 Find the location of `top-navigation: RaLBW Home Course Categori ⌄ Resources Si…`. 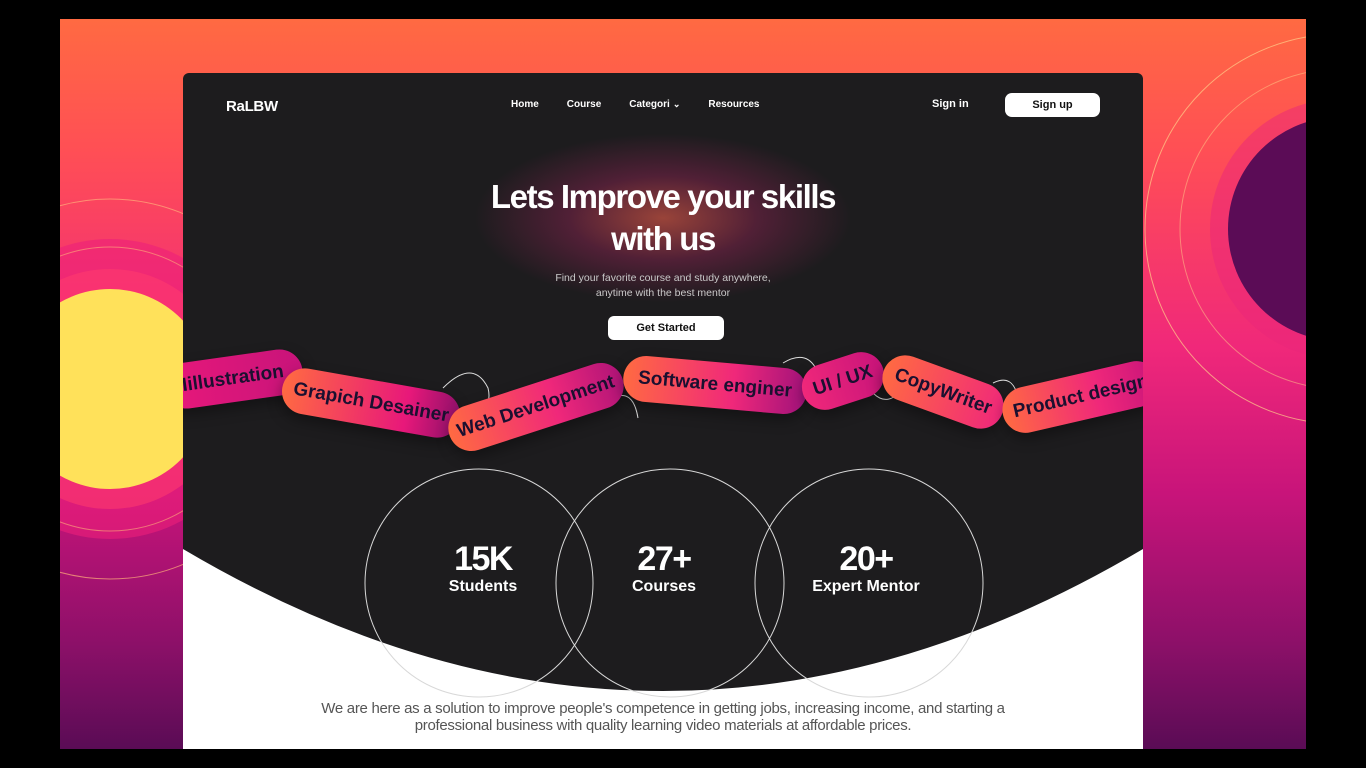

top-navigation: RaLBW Home Course Categori ⌄ Resources Si… is located at coordinates (663, 105).